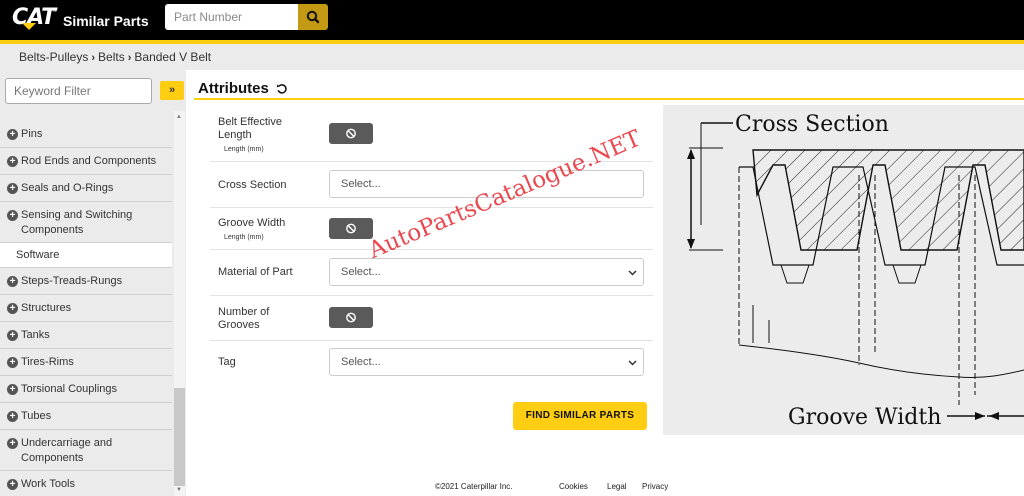 Image resolution: width=1024 pixels, height=496 pixels. Describe the element at coordinates (655, 486) in the screenshot. I see `privacy-link: Privacy` at that location.